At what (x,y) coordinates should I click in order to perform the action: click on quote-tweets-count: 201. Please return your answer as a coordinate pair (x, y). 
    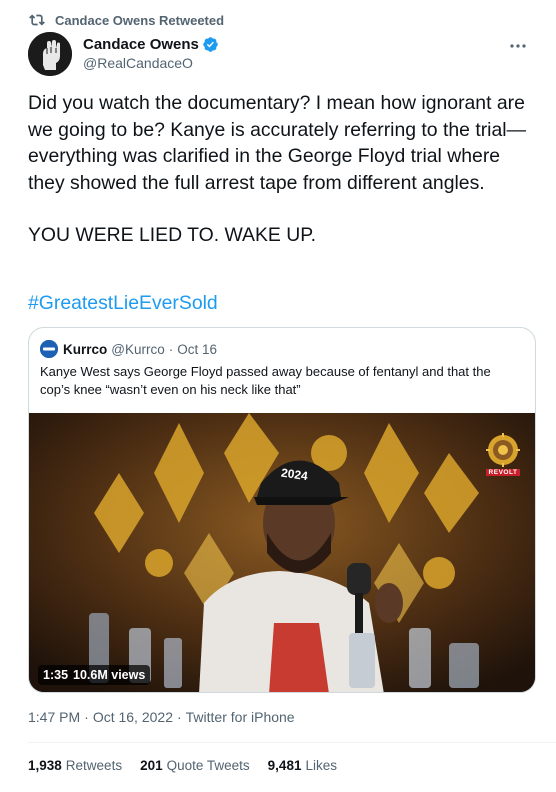
    Looking at the image, I should click on (151, 765).